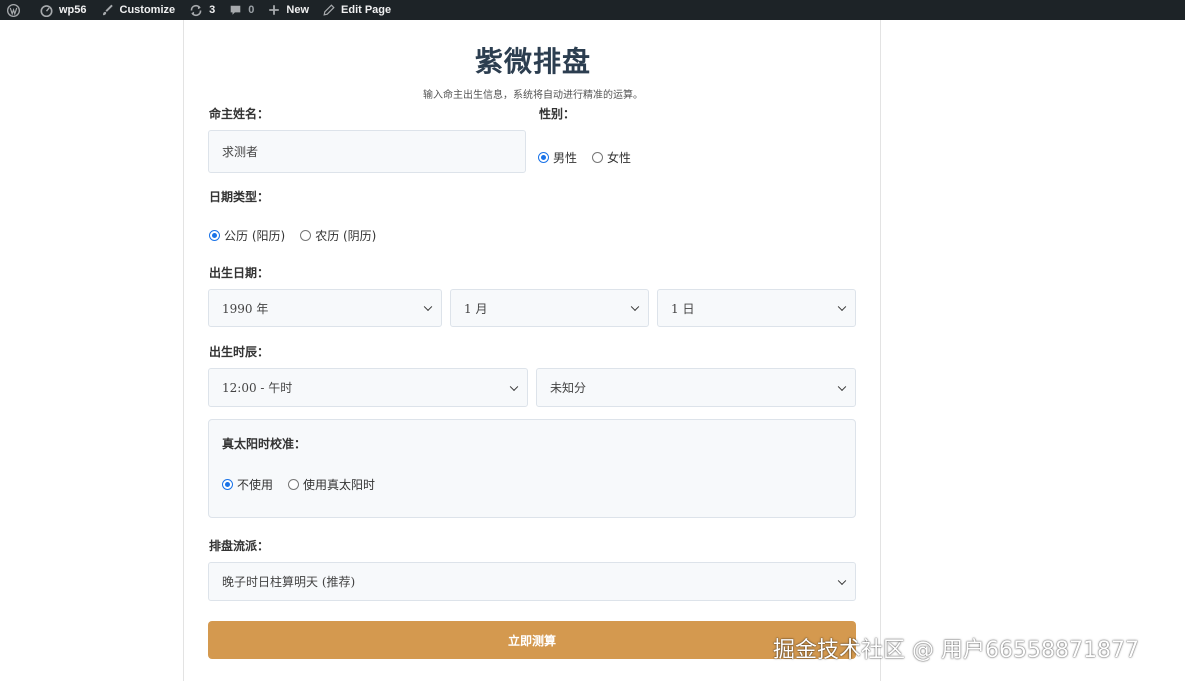 This screenshot has width=1185, height=681. Describe the element at coordinates (367, 151) in the screenshot. I see `name-input: 求测者` at that location.